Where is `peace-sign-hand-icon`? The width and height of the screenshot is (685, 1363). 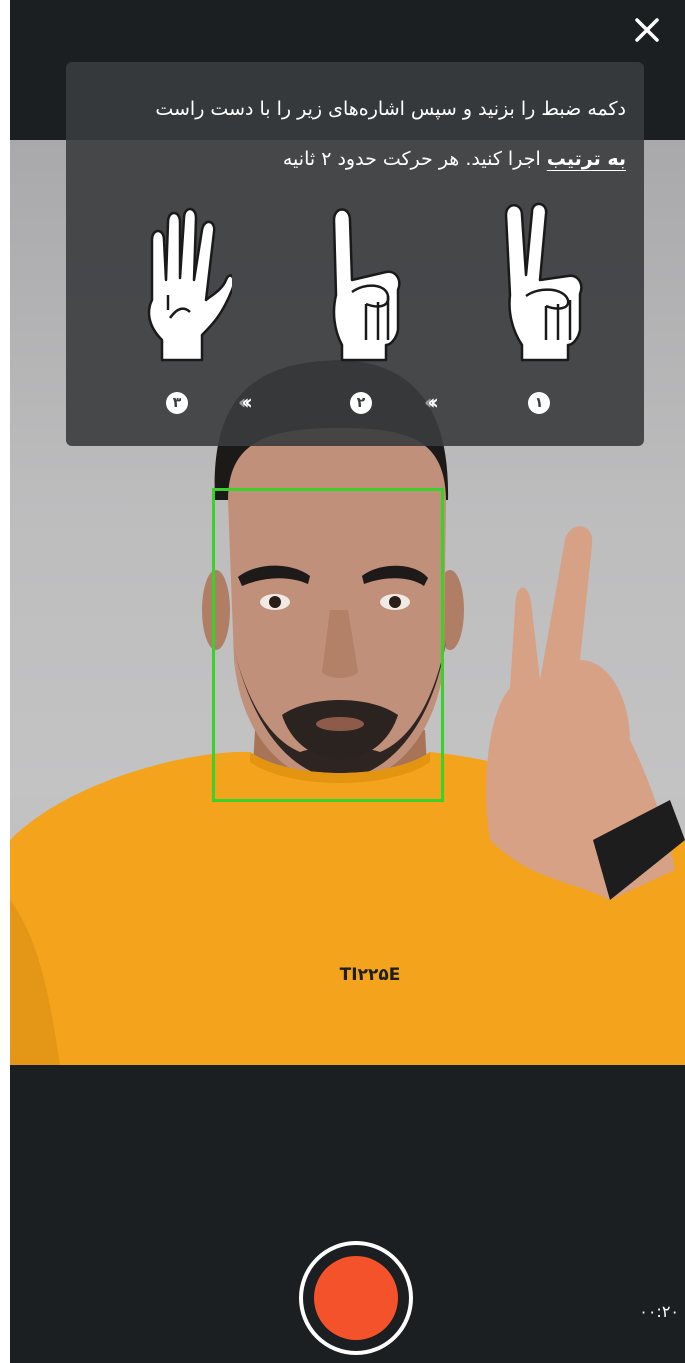 peace-sign-hand-icon is located at coordinates (543, 282).